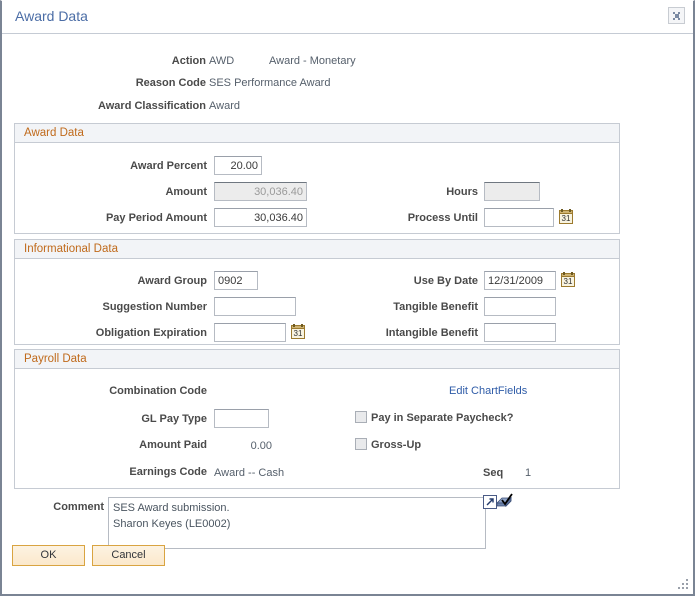 Image resolution: width=695 pixels, height=596 pixels. What do you see at coordinates (462, 192) in the screenshot?
I see `hours-label: Hours` at bounding box center [462, 192].